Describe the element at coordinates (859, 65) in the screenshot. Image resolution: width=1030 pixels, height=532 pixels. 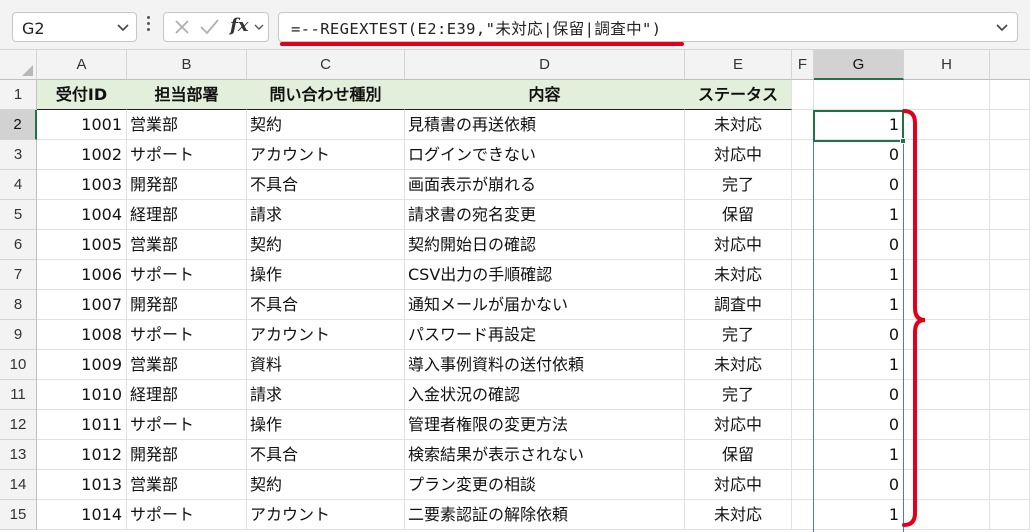
I see `column-header-g: G` at that location.